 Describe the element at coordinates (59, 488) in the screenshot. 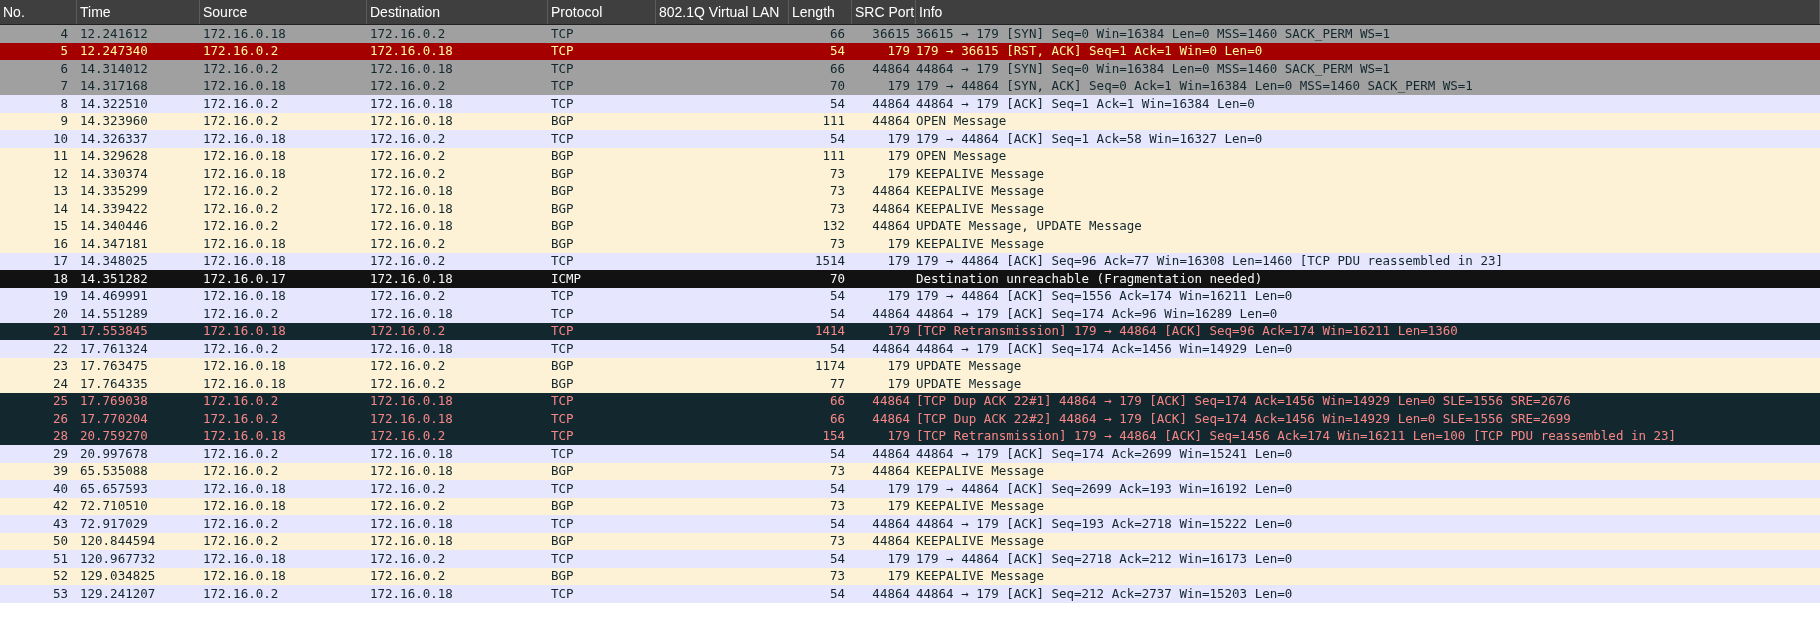

I see `table-cell-text: 40` at that location.